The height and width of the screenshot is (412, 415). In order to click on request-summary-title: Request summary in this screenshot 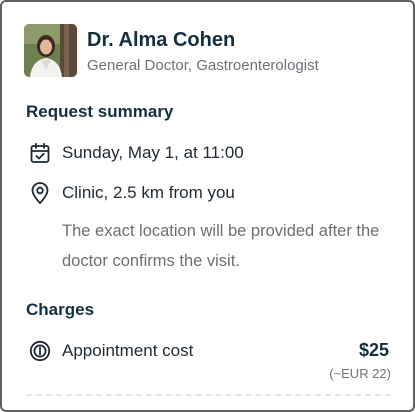, I will do `click(100, 111)`.